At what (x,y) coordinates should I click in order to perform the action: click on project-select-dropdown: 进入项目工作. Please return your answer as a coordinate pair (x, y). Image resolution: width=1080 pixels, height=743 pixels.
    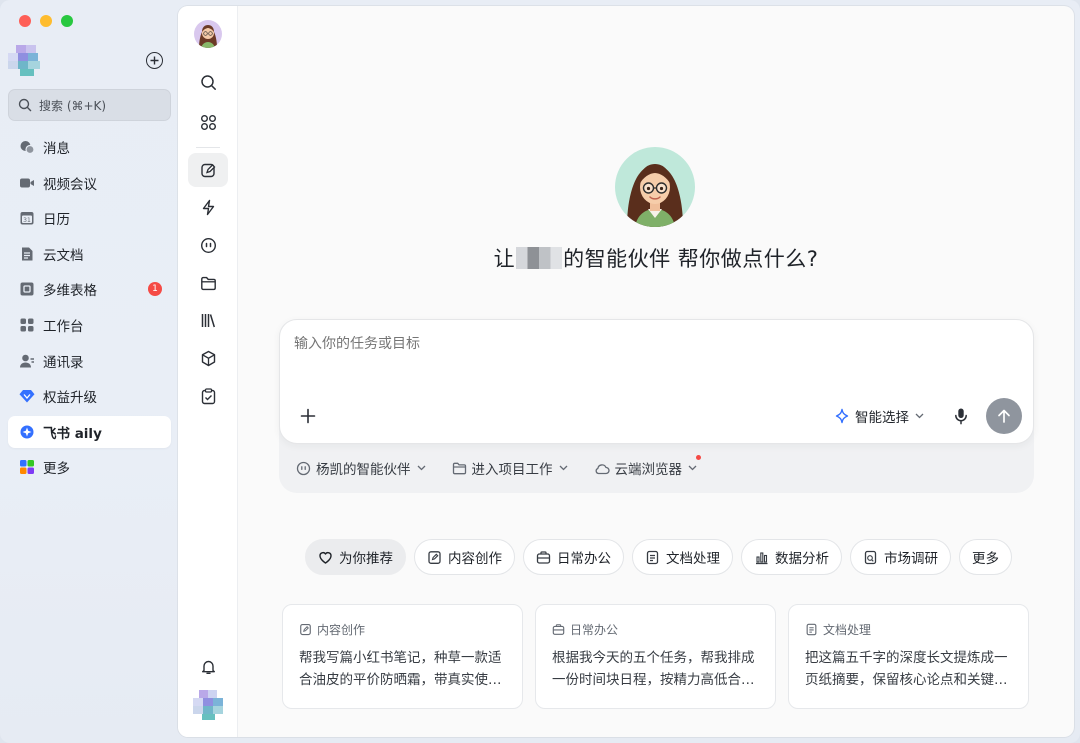
    Looking at the image, I should click on (510, 468).